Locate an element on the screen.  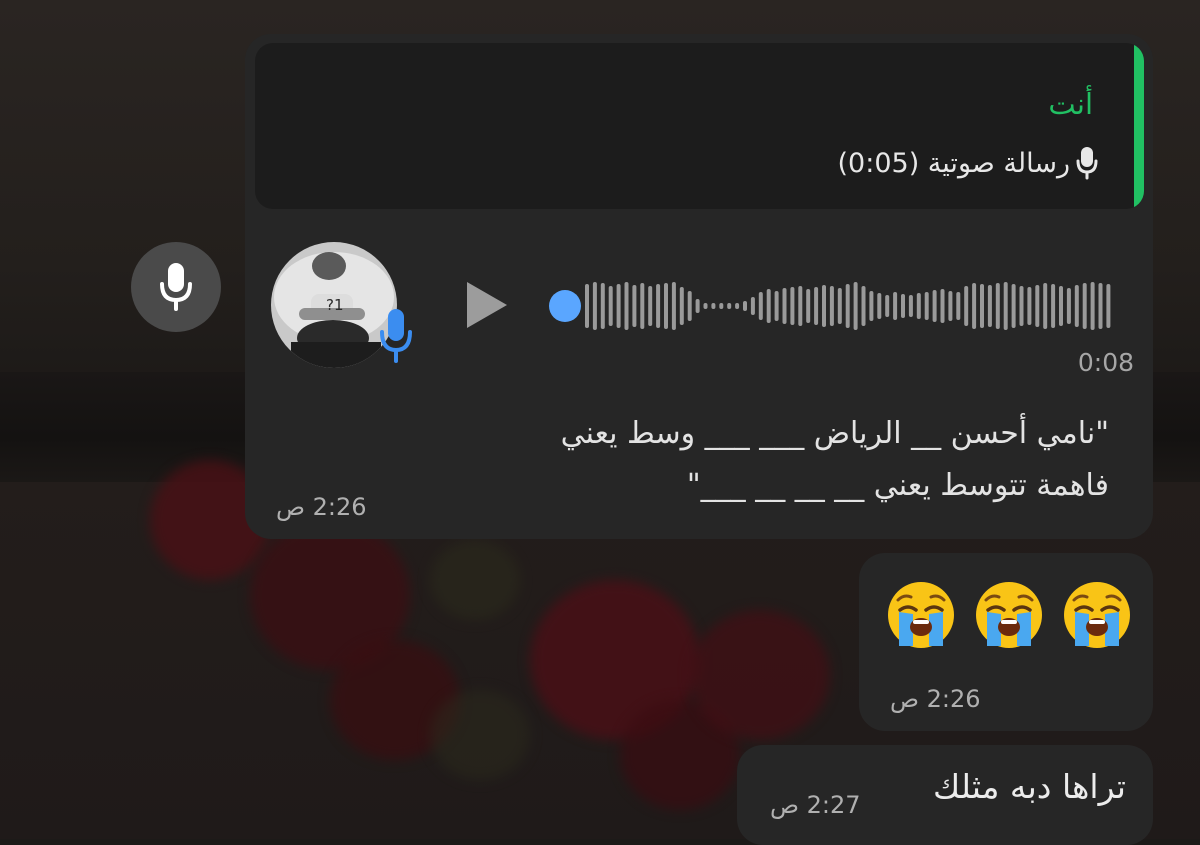
emoji-message-bubble: 2:26 ص is located at coordinates (1006, 642).